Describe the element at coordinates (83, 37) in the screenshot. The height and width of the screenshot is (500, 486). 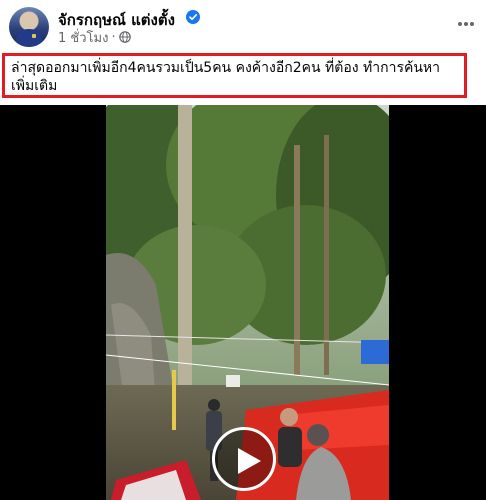
I see `post-timestamp: 1 ชั่วโมง` at that location.